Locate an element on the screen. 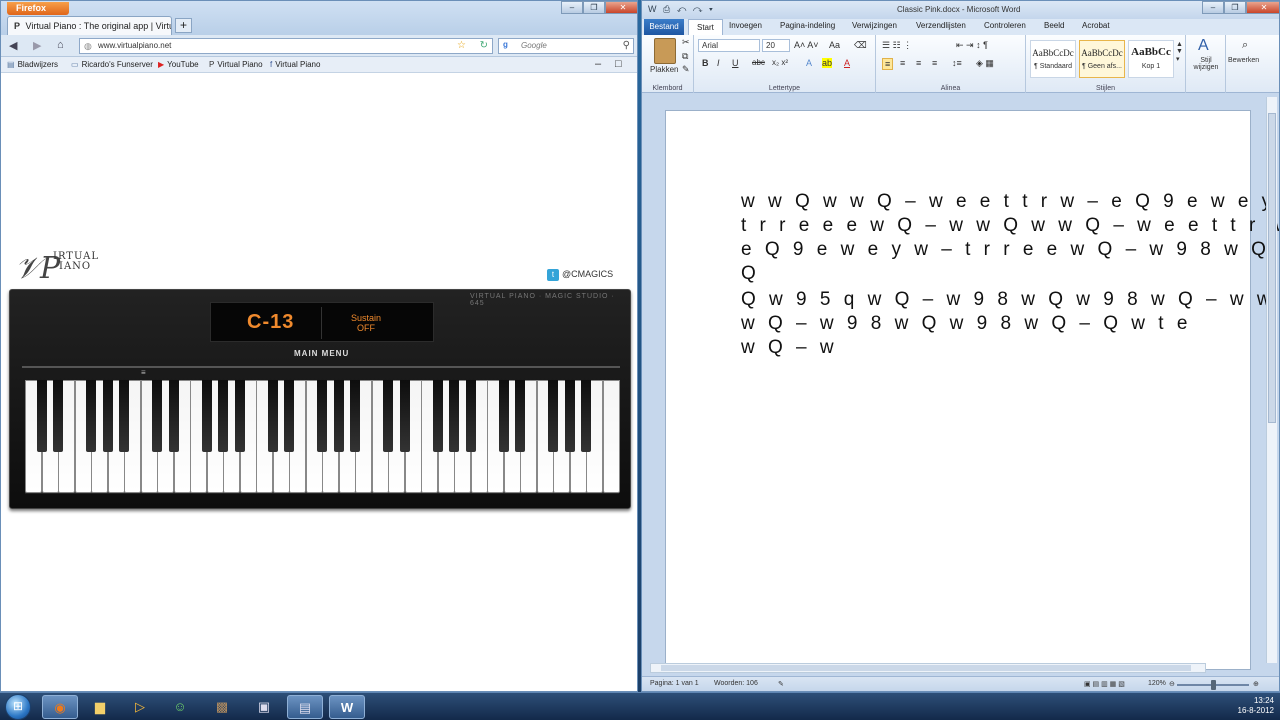 This screenshot has width=1280, height=720. indent-icon: ⇤ ⇥ ↕ ¶ is located at coordinates (972, 45).